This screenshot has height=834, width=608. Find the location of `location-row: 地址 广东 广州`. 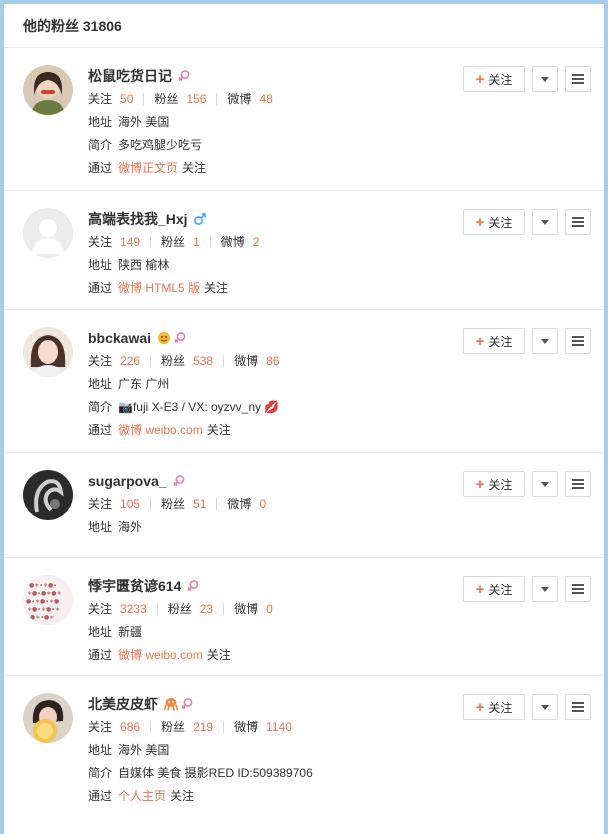

location-row: 地址 广东 广州 is located at coordinates (268, 383).